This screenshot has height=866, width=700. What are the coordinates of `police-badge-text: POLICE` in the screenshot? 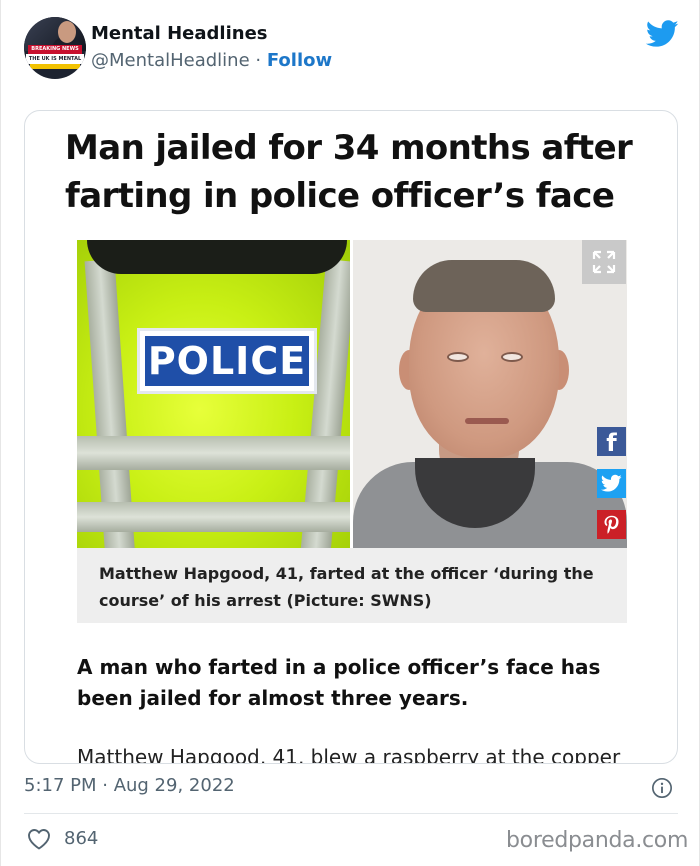 It's located at (227, 361).